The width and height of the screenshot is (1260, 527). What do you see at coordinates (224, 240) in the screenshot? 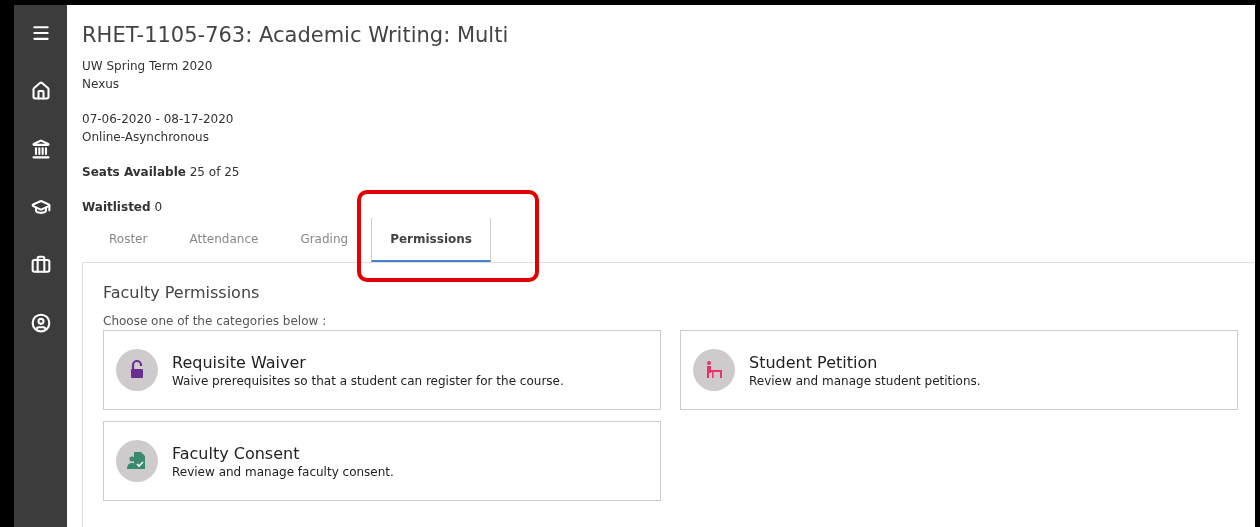
I see `tab: Attendance` at bounding box center [224, 240].